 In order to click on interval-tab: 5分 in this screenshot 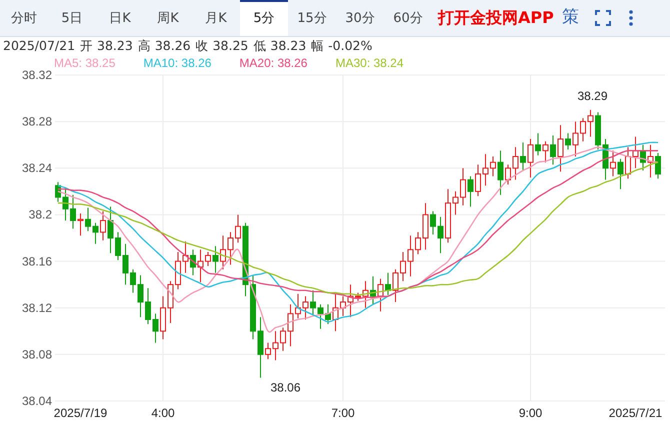, I will do `click(264, 18)`.